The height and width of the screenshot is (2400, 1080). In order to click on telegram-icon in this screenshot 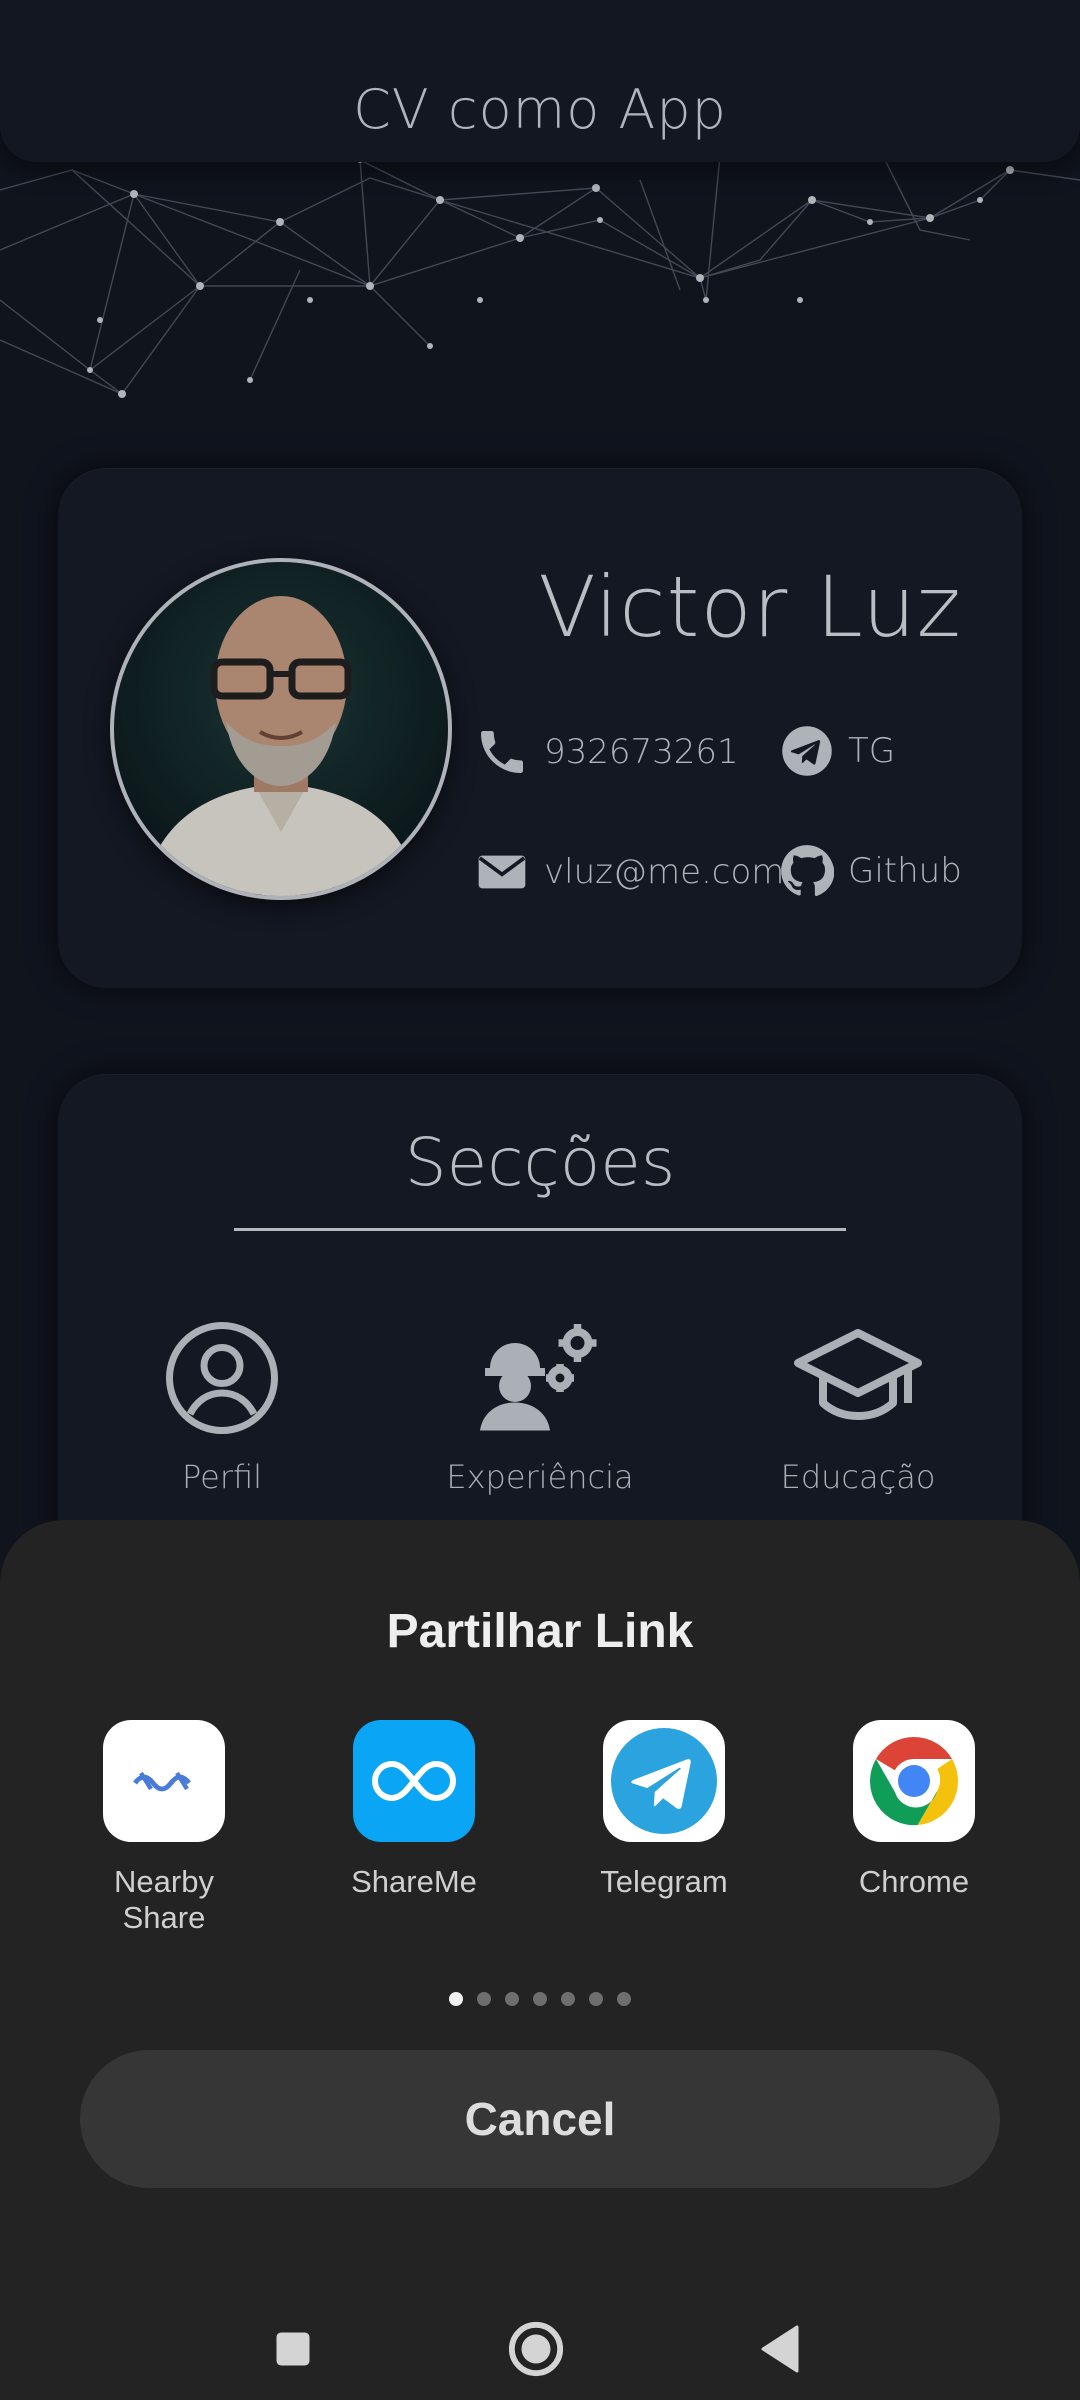, I will do `click(664, 1781)`.